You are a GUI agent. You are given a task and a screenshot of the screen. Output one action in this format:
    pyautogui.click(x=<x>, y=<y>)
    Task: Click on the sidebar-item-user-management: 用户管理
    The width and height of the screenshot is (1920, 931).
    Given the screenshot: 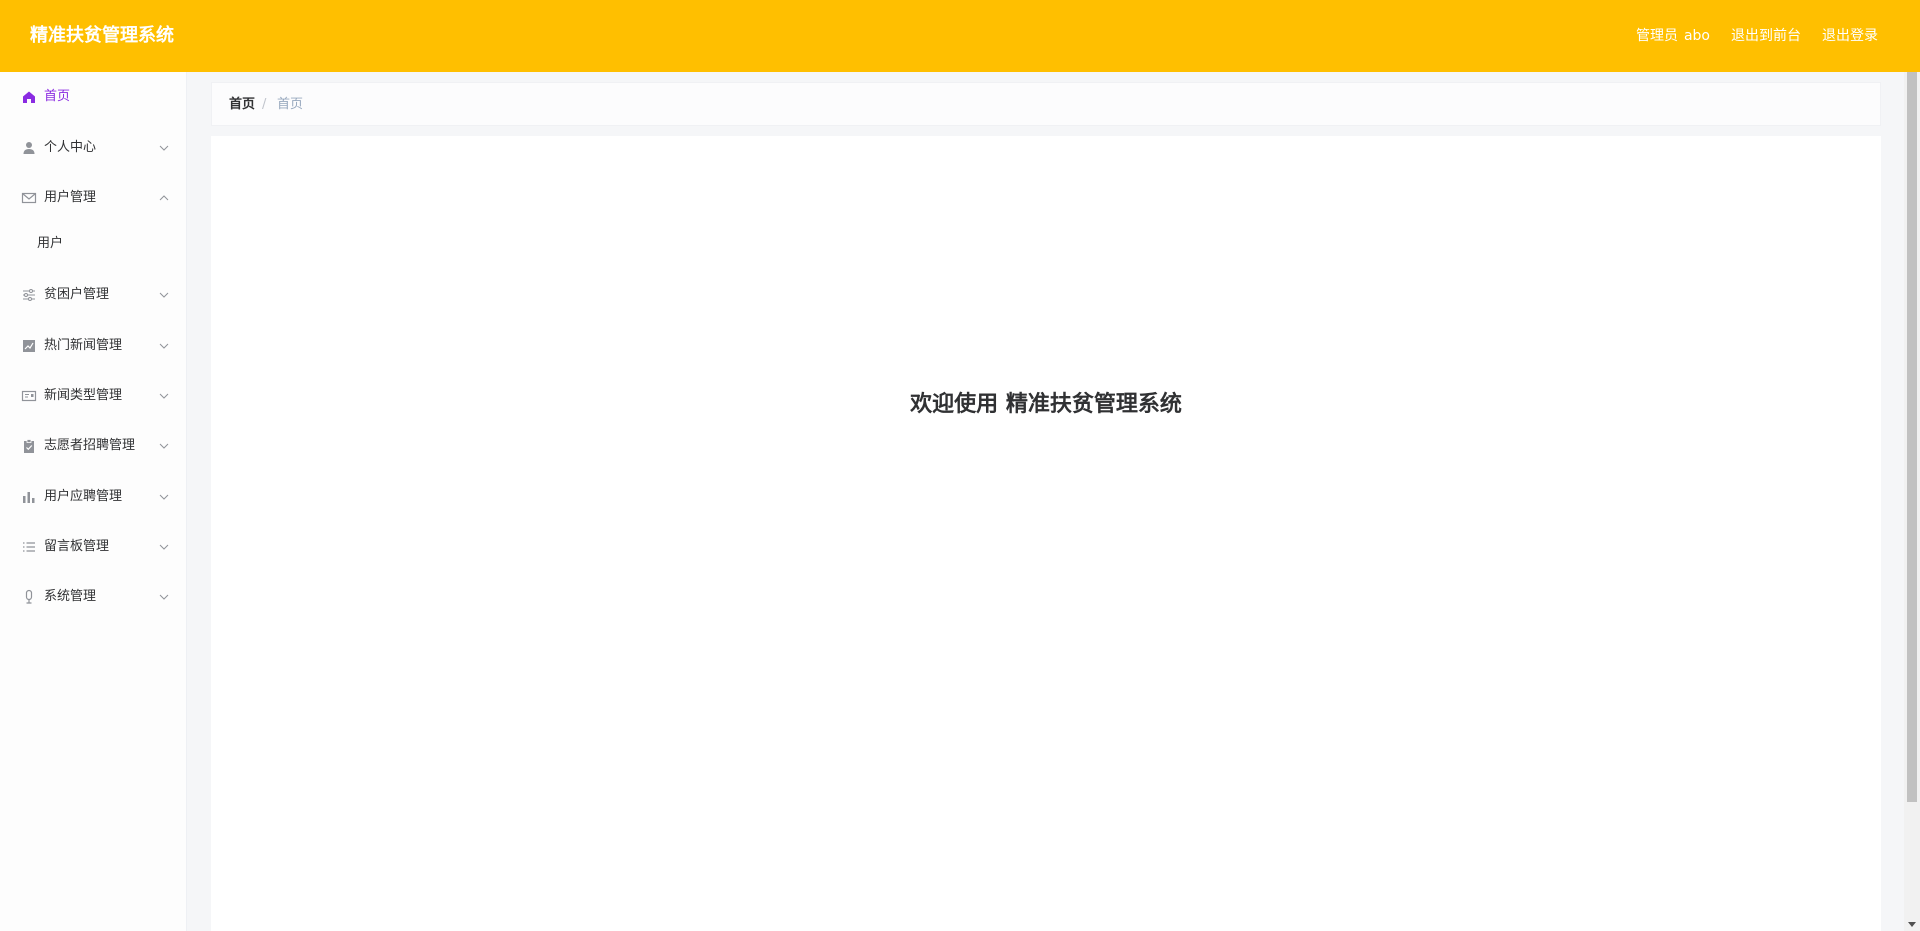 What is the action you would take?
    pyautogui.click(x=93, y=198)
    